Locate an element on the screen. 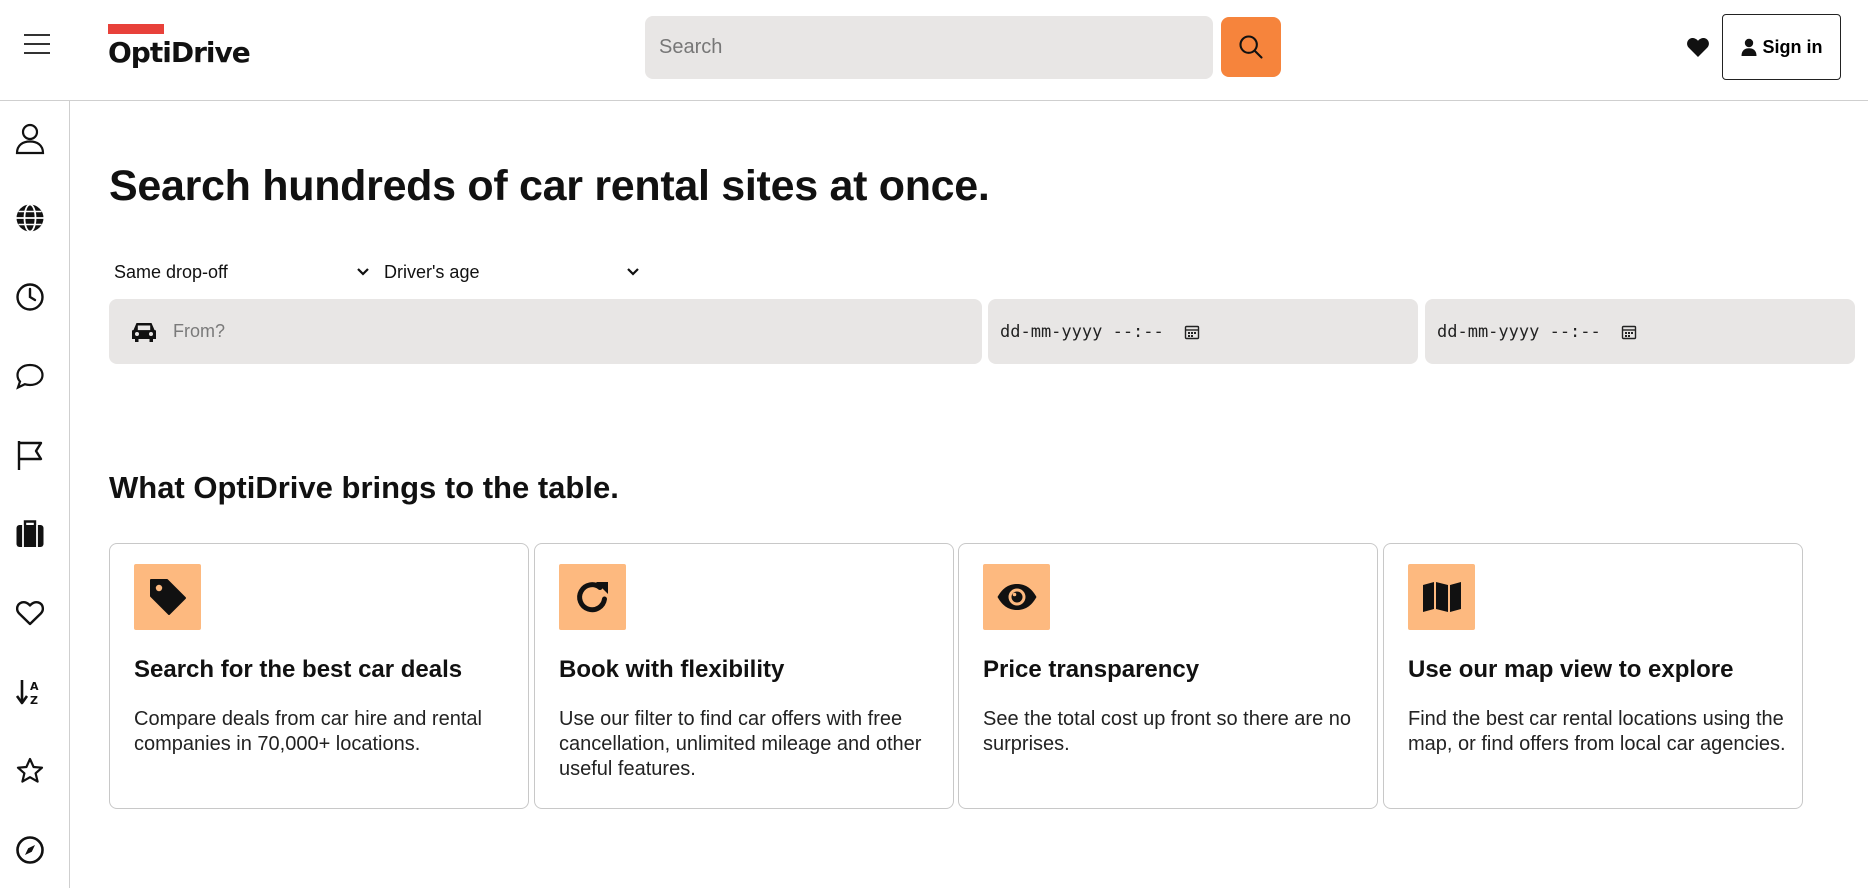 Image resolution: width=1868 pixels, height=888 pixels. star-icon is located at coordinates (30, 770).